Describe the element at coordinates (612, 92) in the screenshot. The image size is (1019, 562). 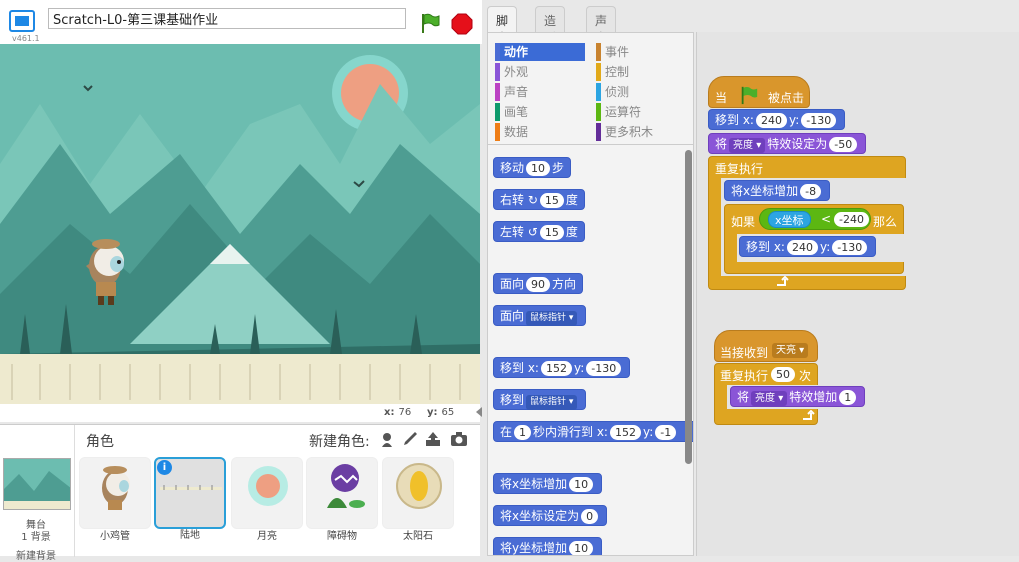
I see `category-sensing: 侦测` at that location.